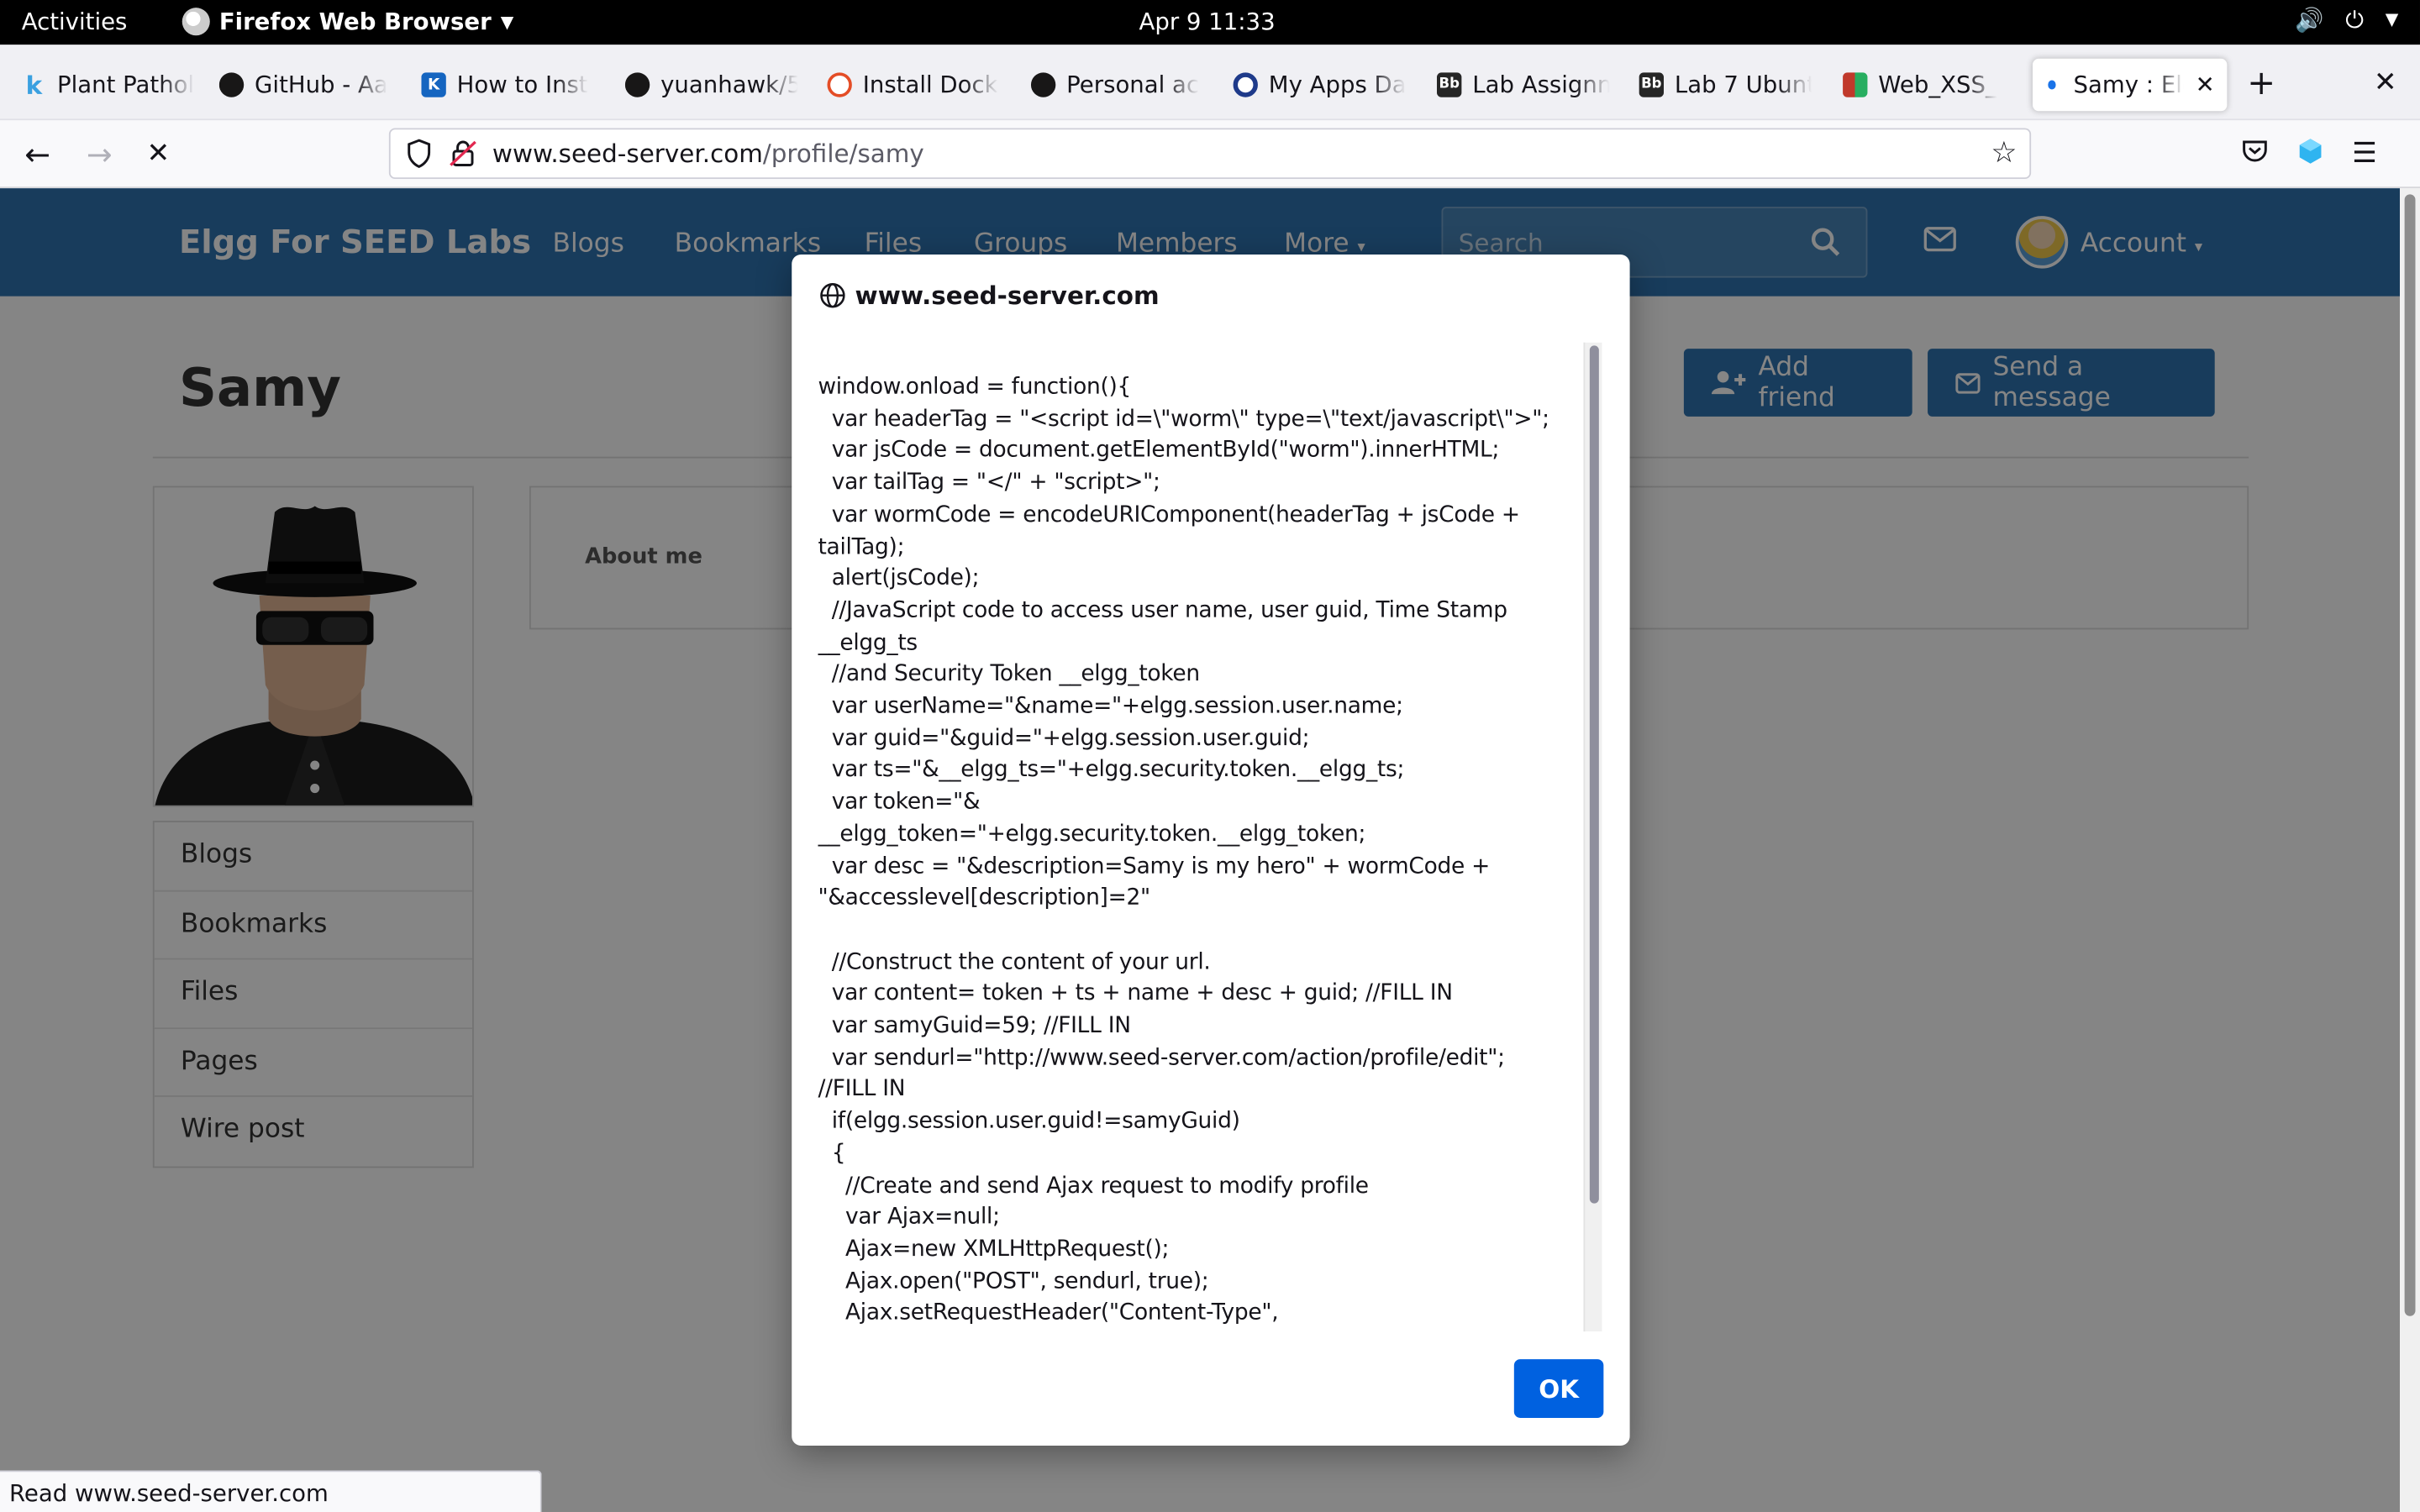 This screenshot has height=1512, width=2420. I want to click on page-scrollbar-thumb, so click(2410, 755).